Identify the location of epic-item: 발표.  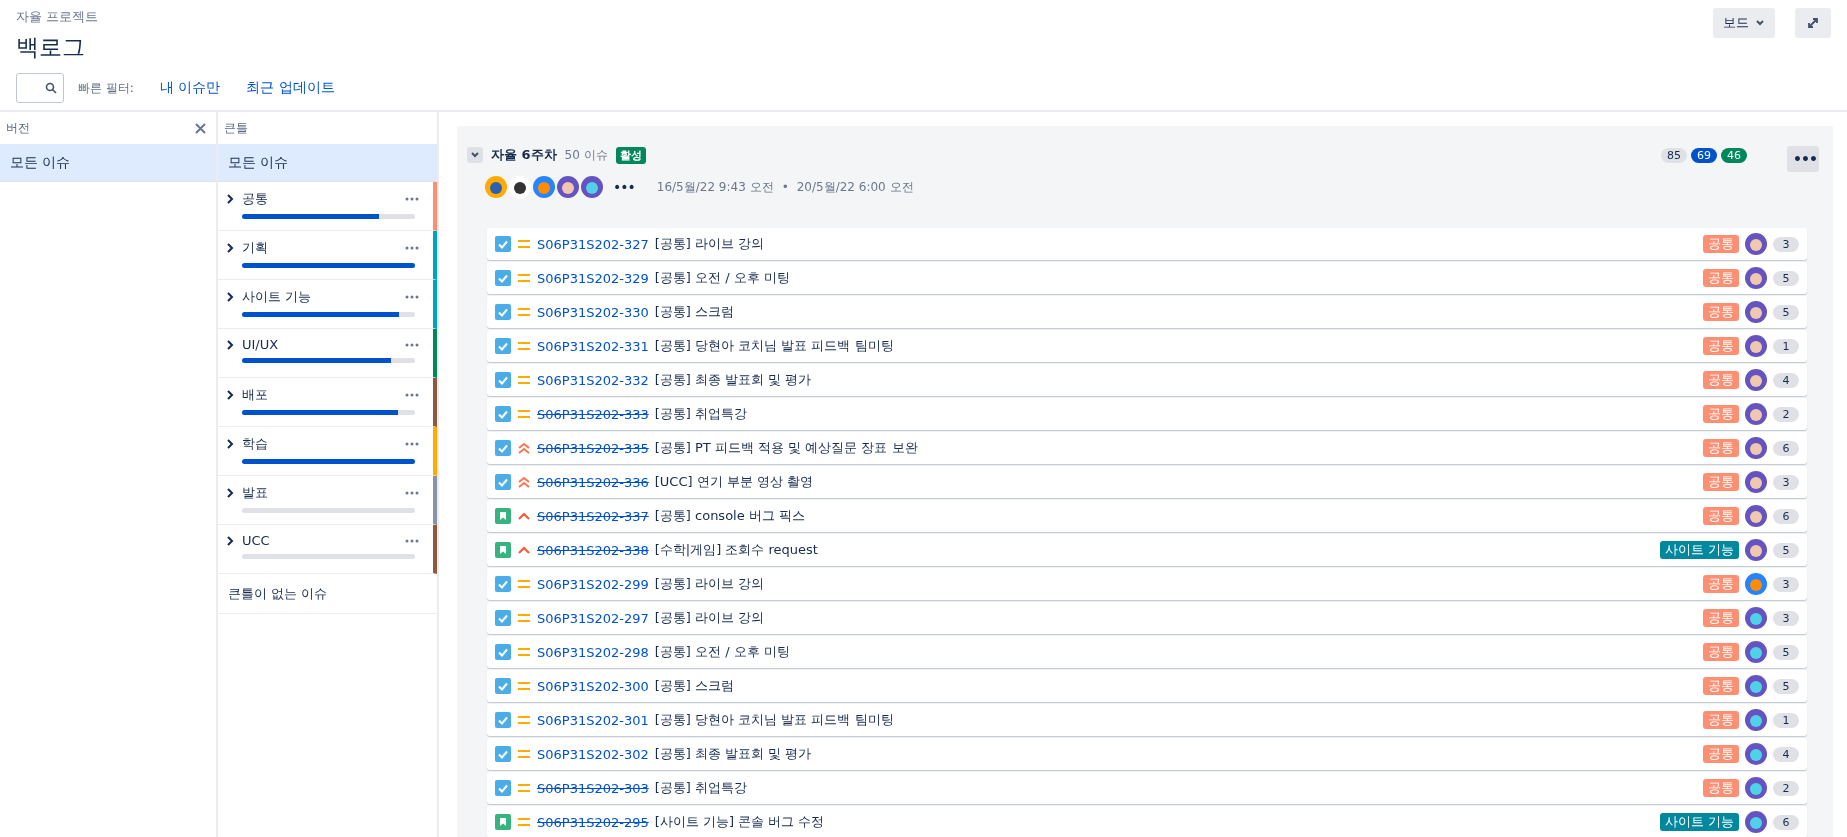
(327, 500).